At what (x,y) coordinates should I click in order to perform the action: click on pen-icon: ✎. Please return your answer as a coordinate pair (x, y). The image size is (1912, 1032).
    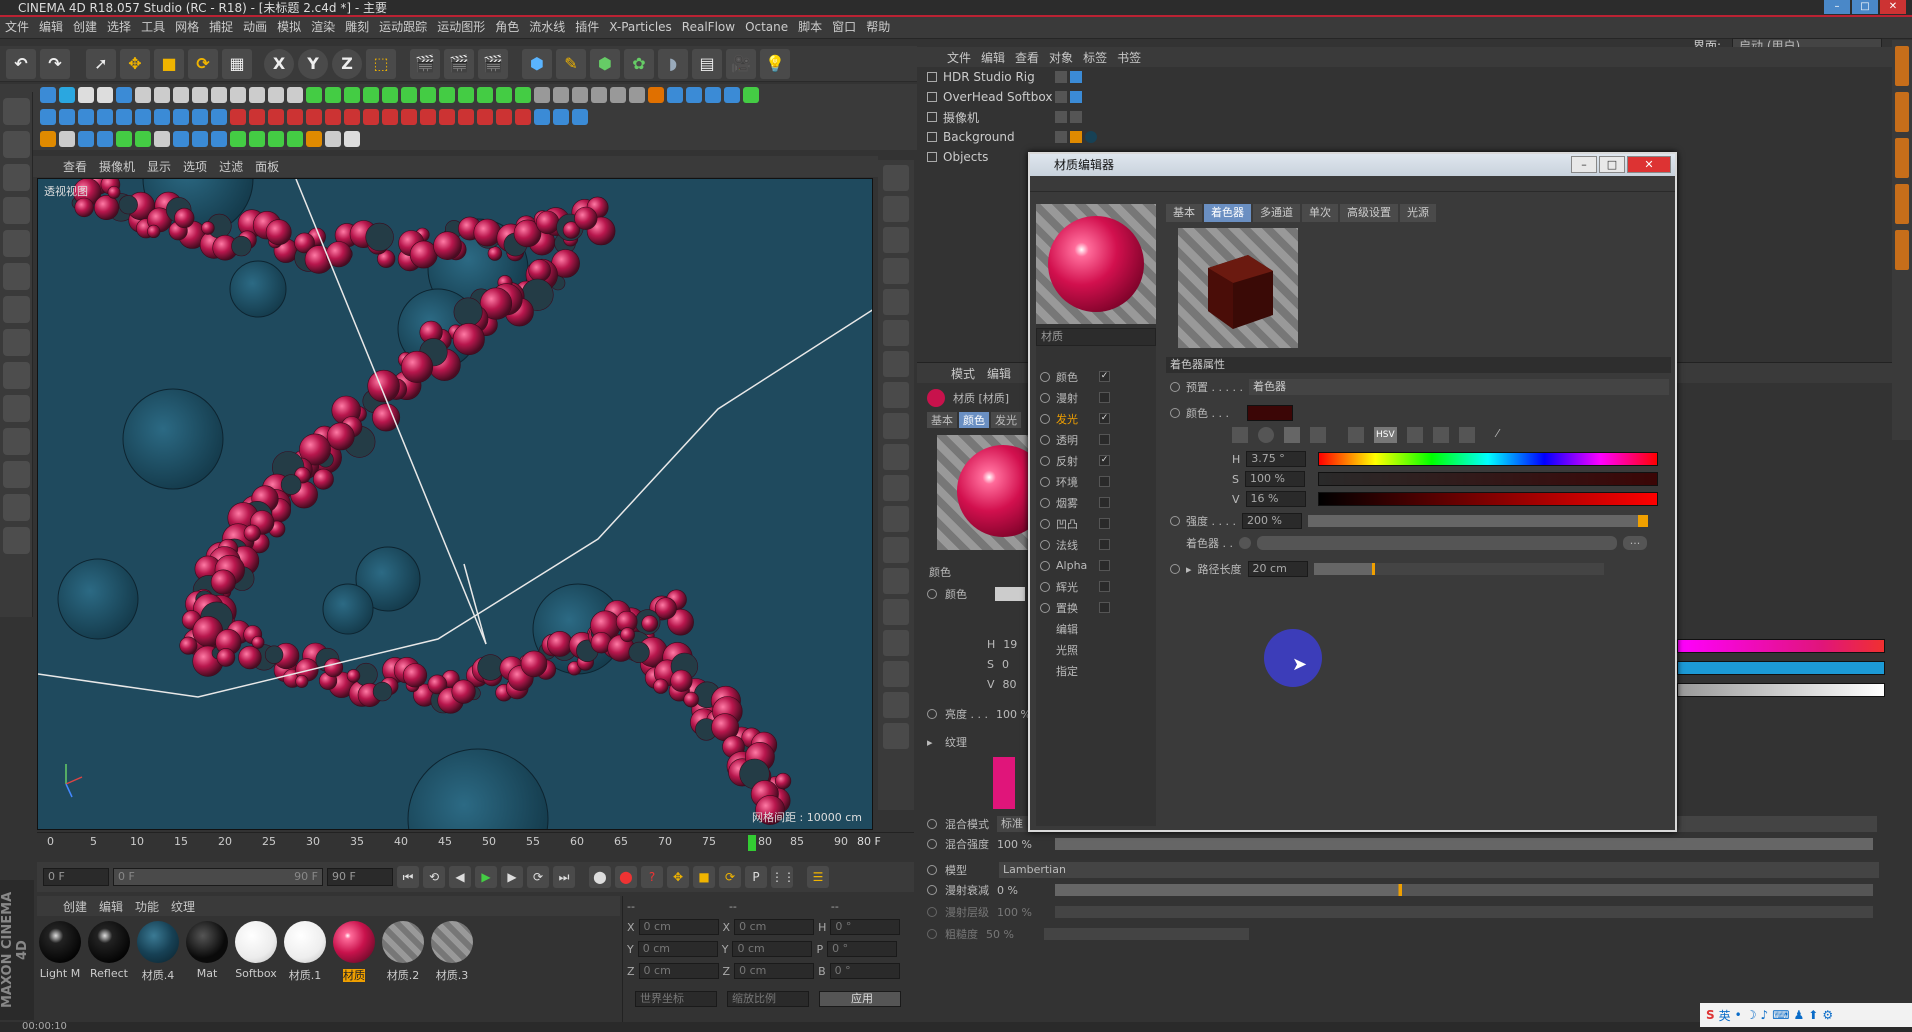
    Looking at the image, I should click on (571, 63).